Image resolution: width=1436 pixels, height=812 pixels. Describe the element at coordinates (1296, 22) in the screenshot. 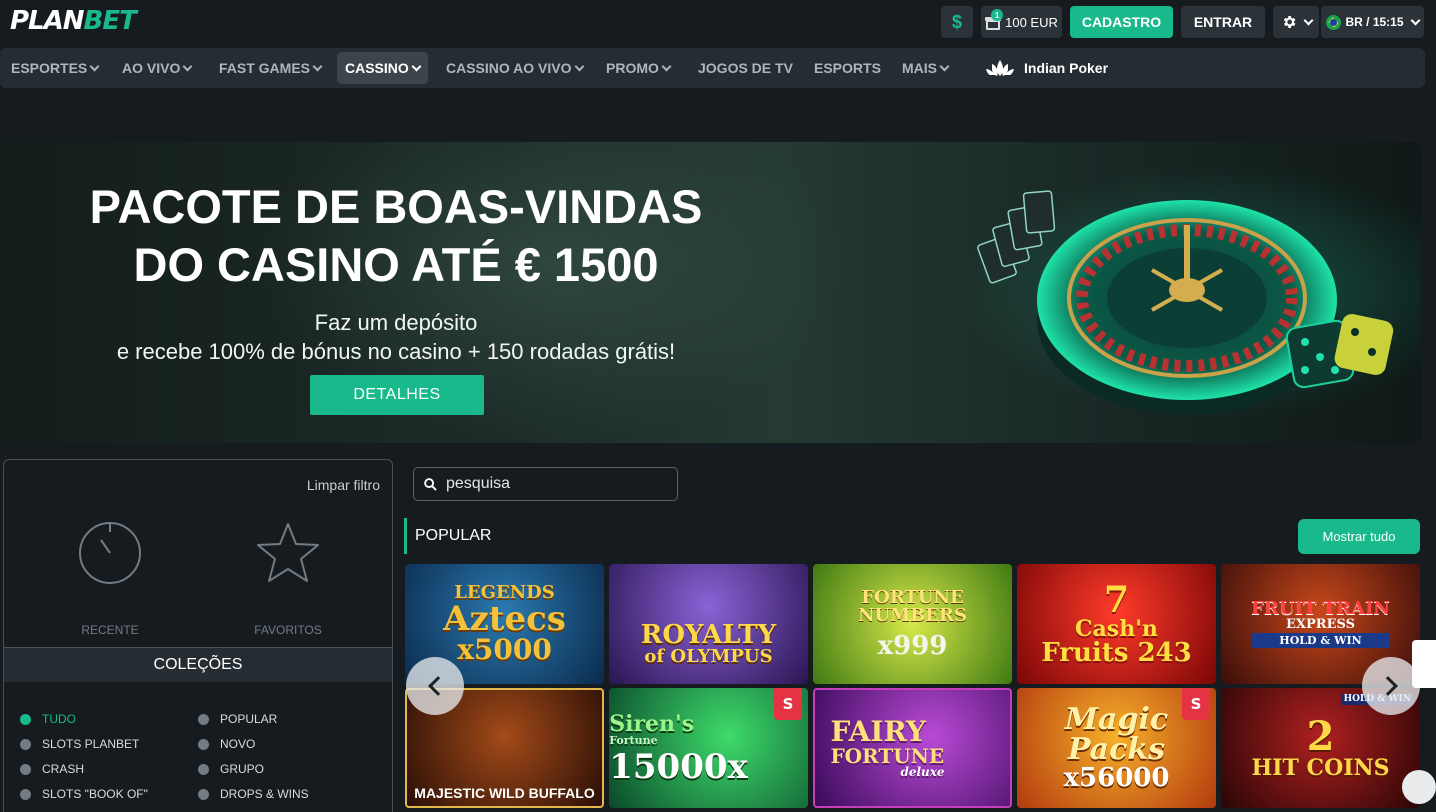

I see `settings-button` at that location.